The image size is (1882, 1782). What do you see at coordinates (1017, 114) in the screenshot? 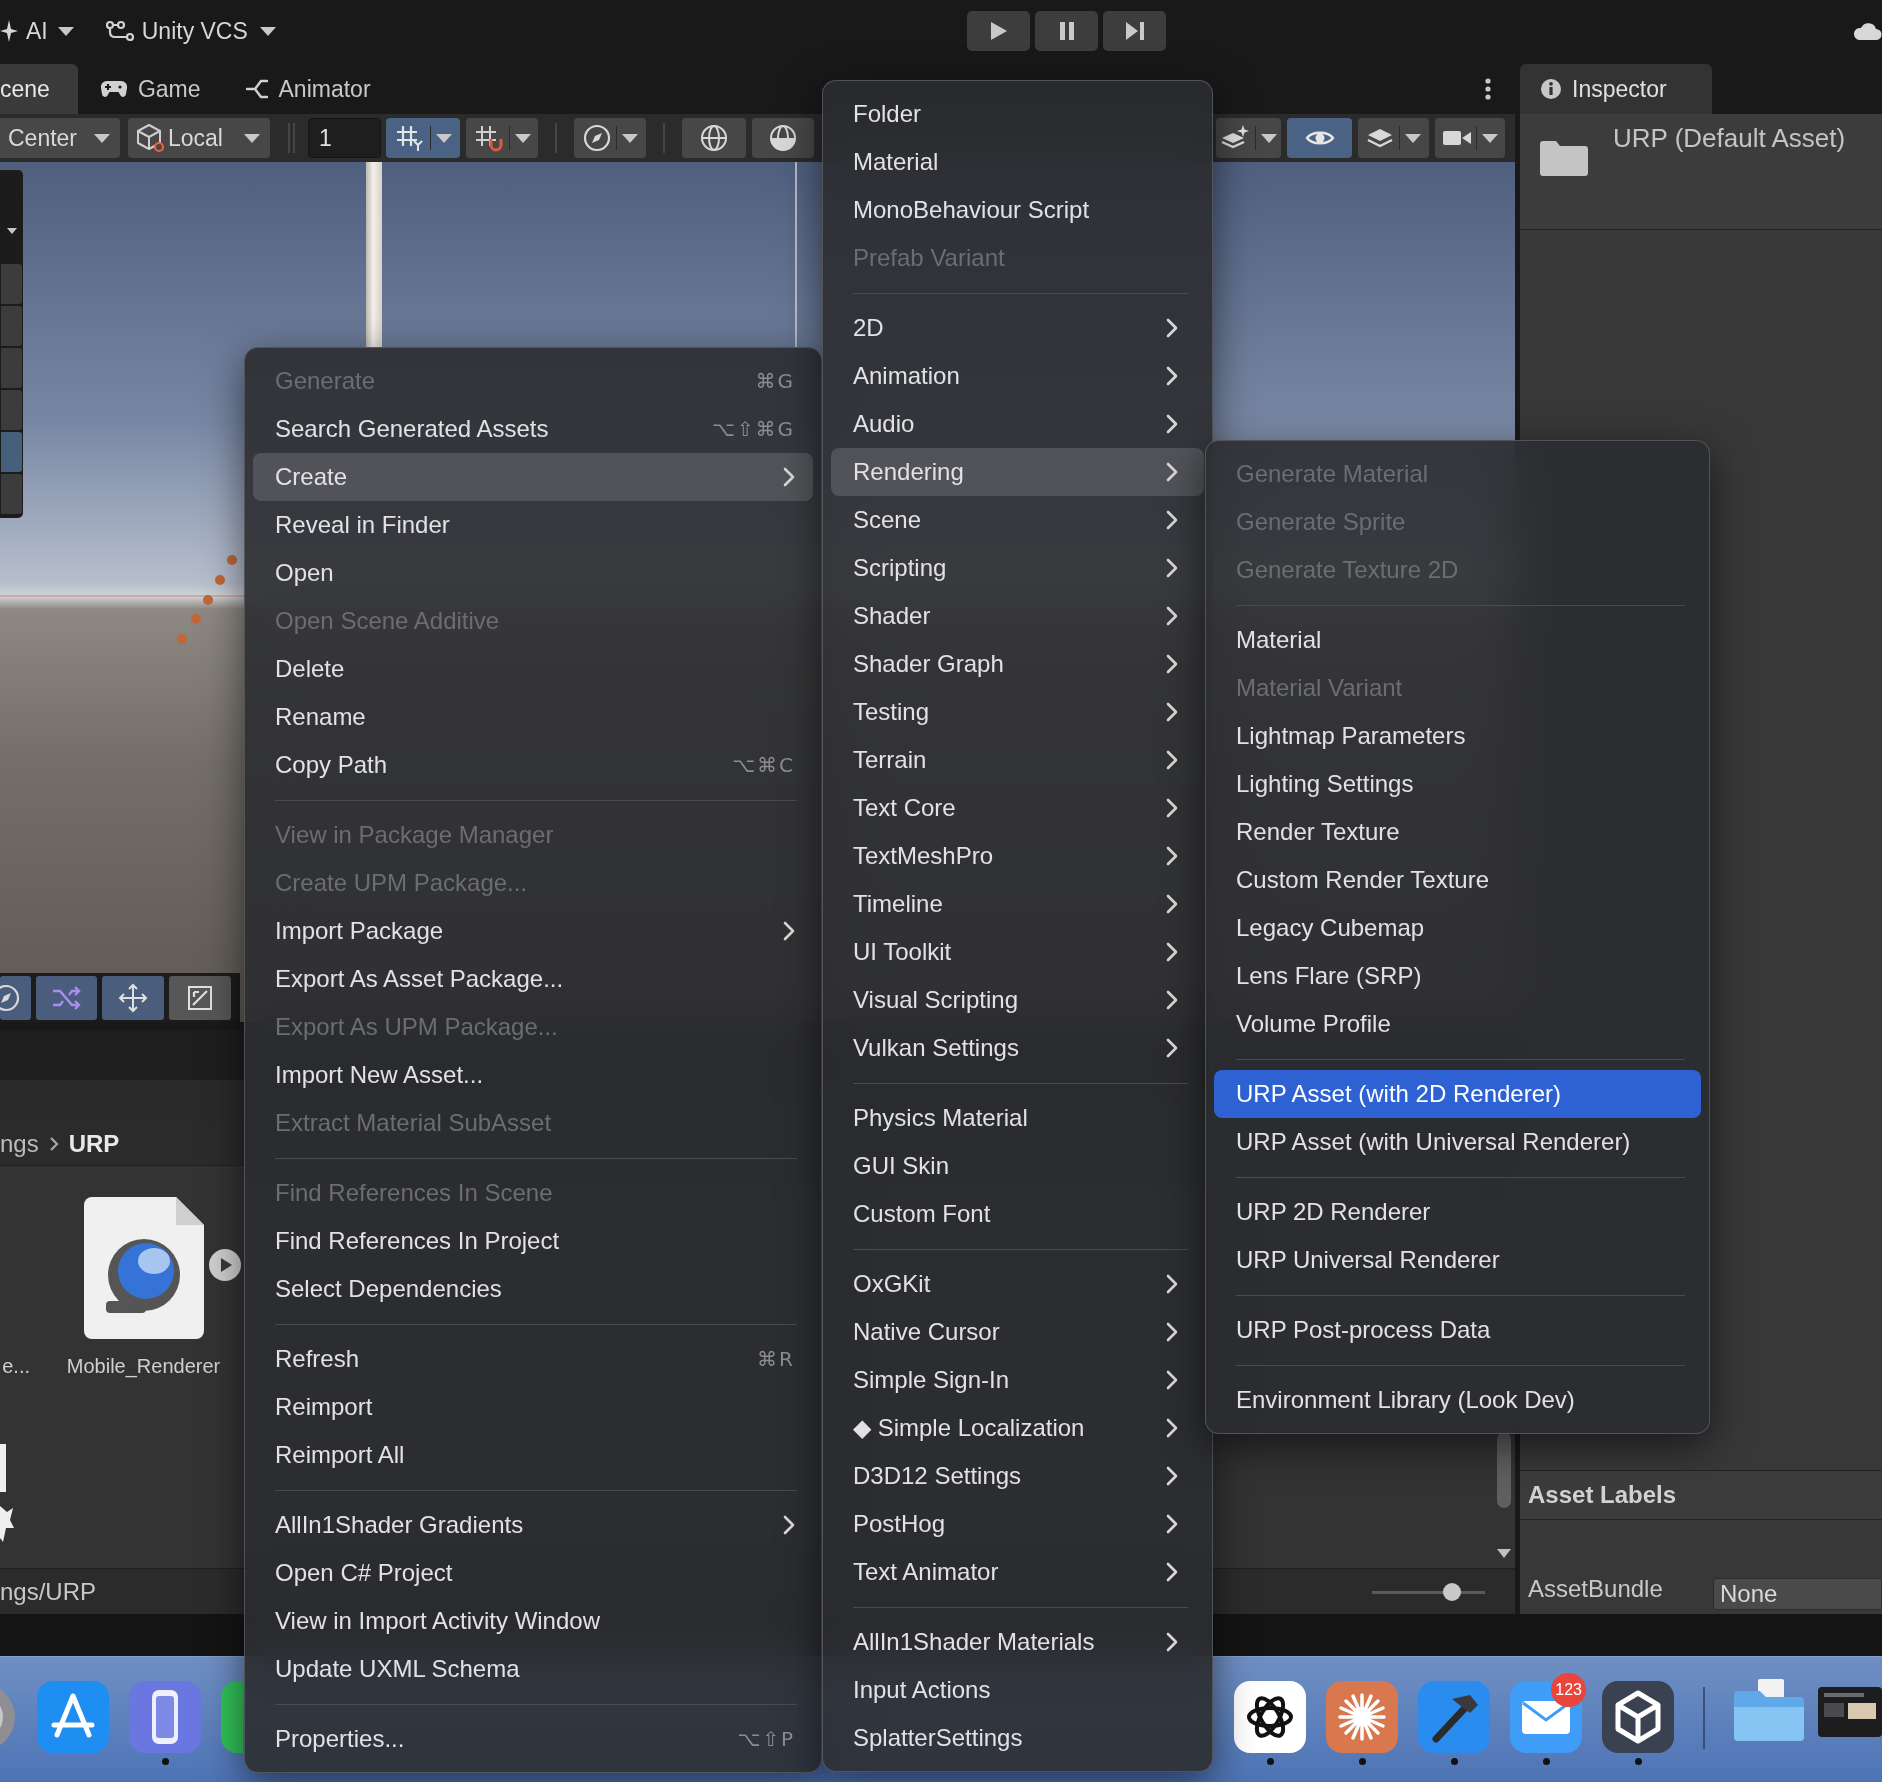
I see `menu-item: Folder` at bounding box center [1017, 114].